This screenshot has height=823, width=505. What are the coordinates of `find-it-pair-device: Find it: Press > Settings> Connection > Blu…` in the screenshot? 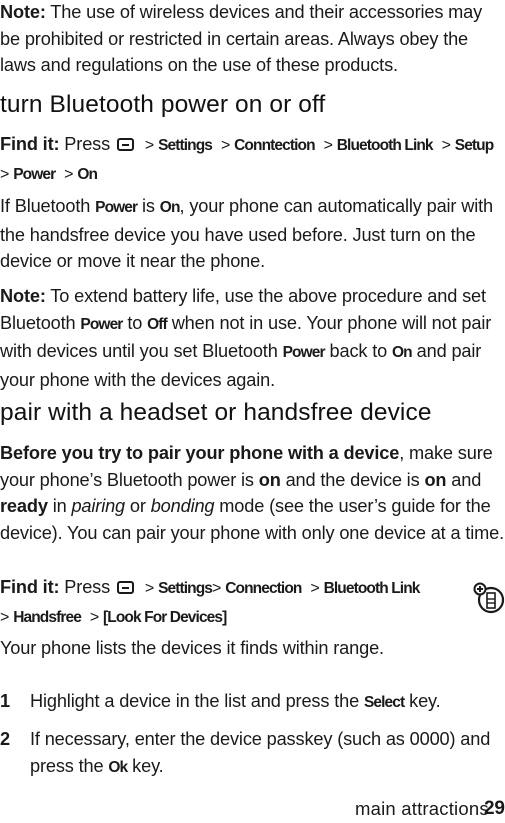 It's located at (210, 601).